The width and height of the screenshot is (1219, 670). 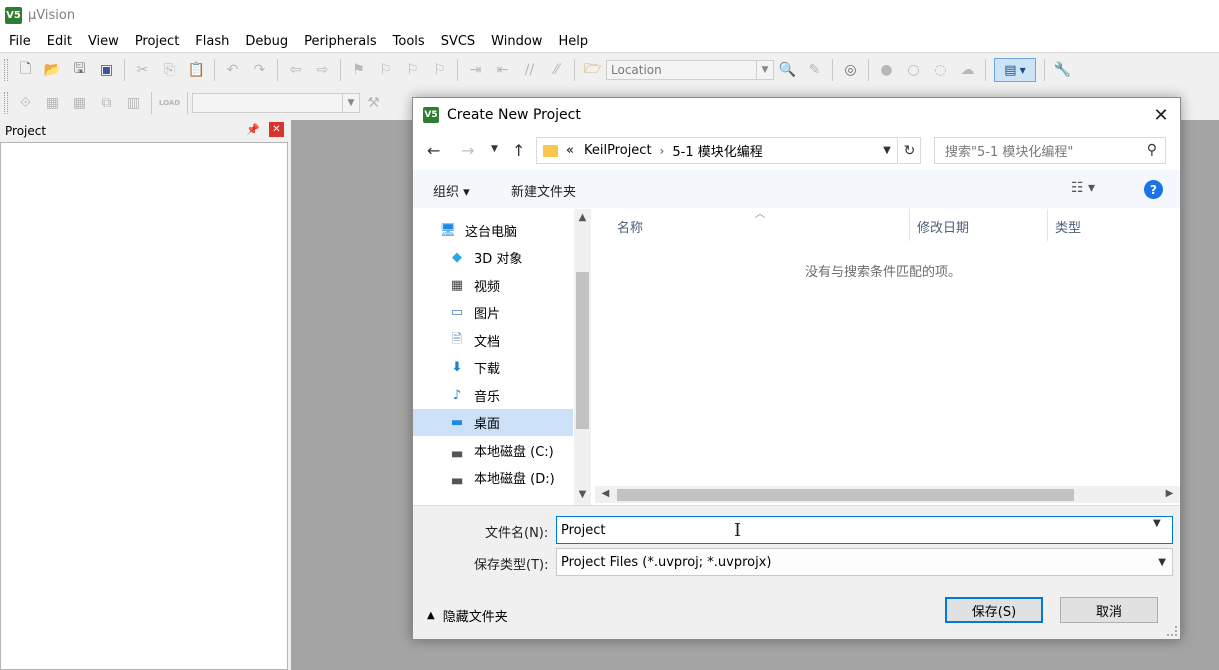 I want to click on tree-scroll-thumb, so click(x=582, y=350).